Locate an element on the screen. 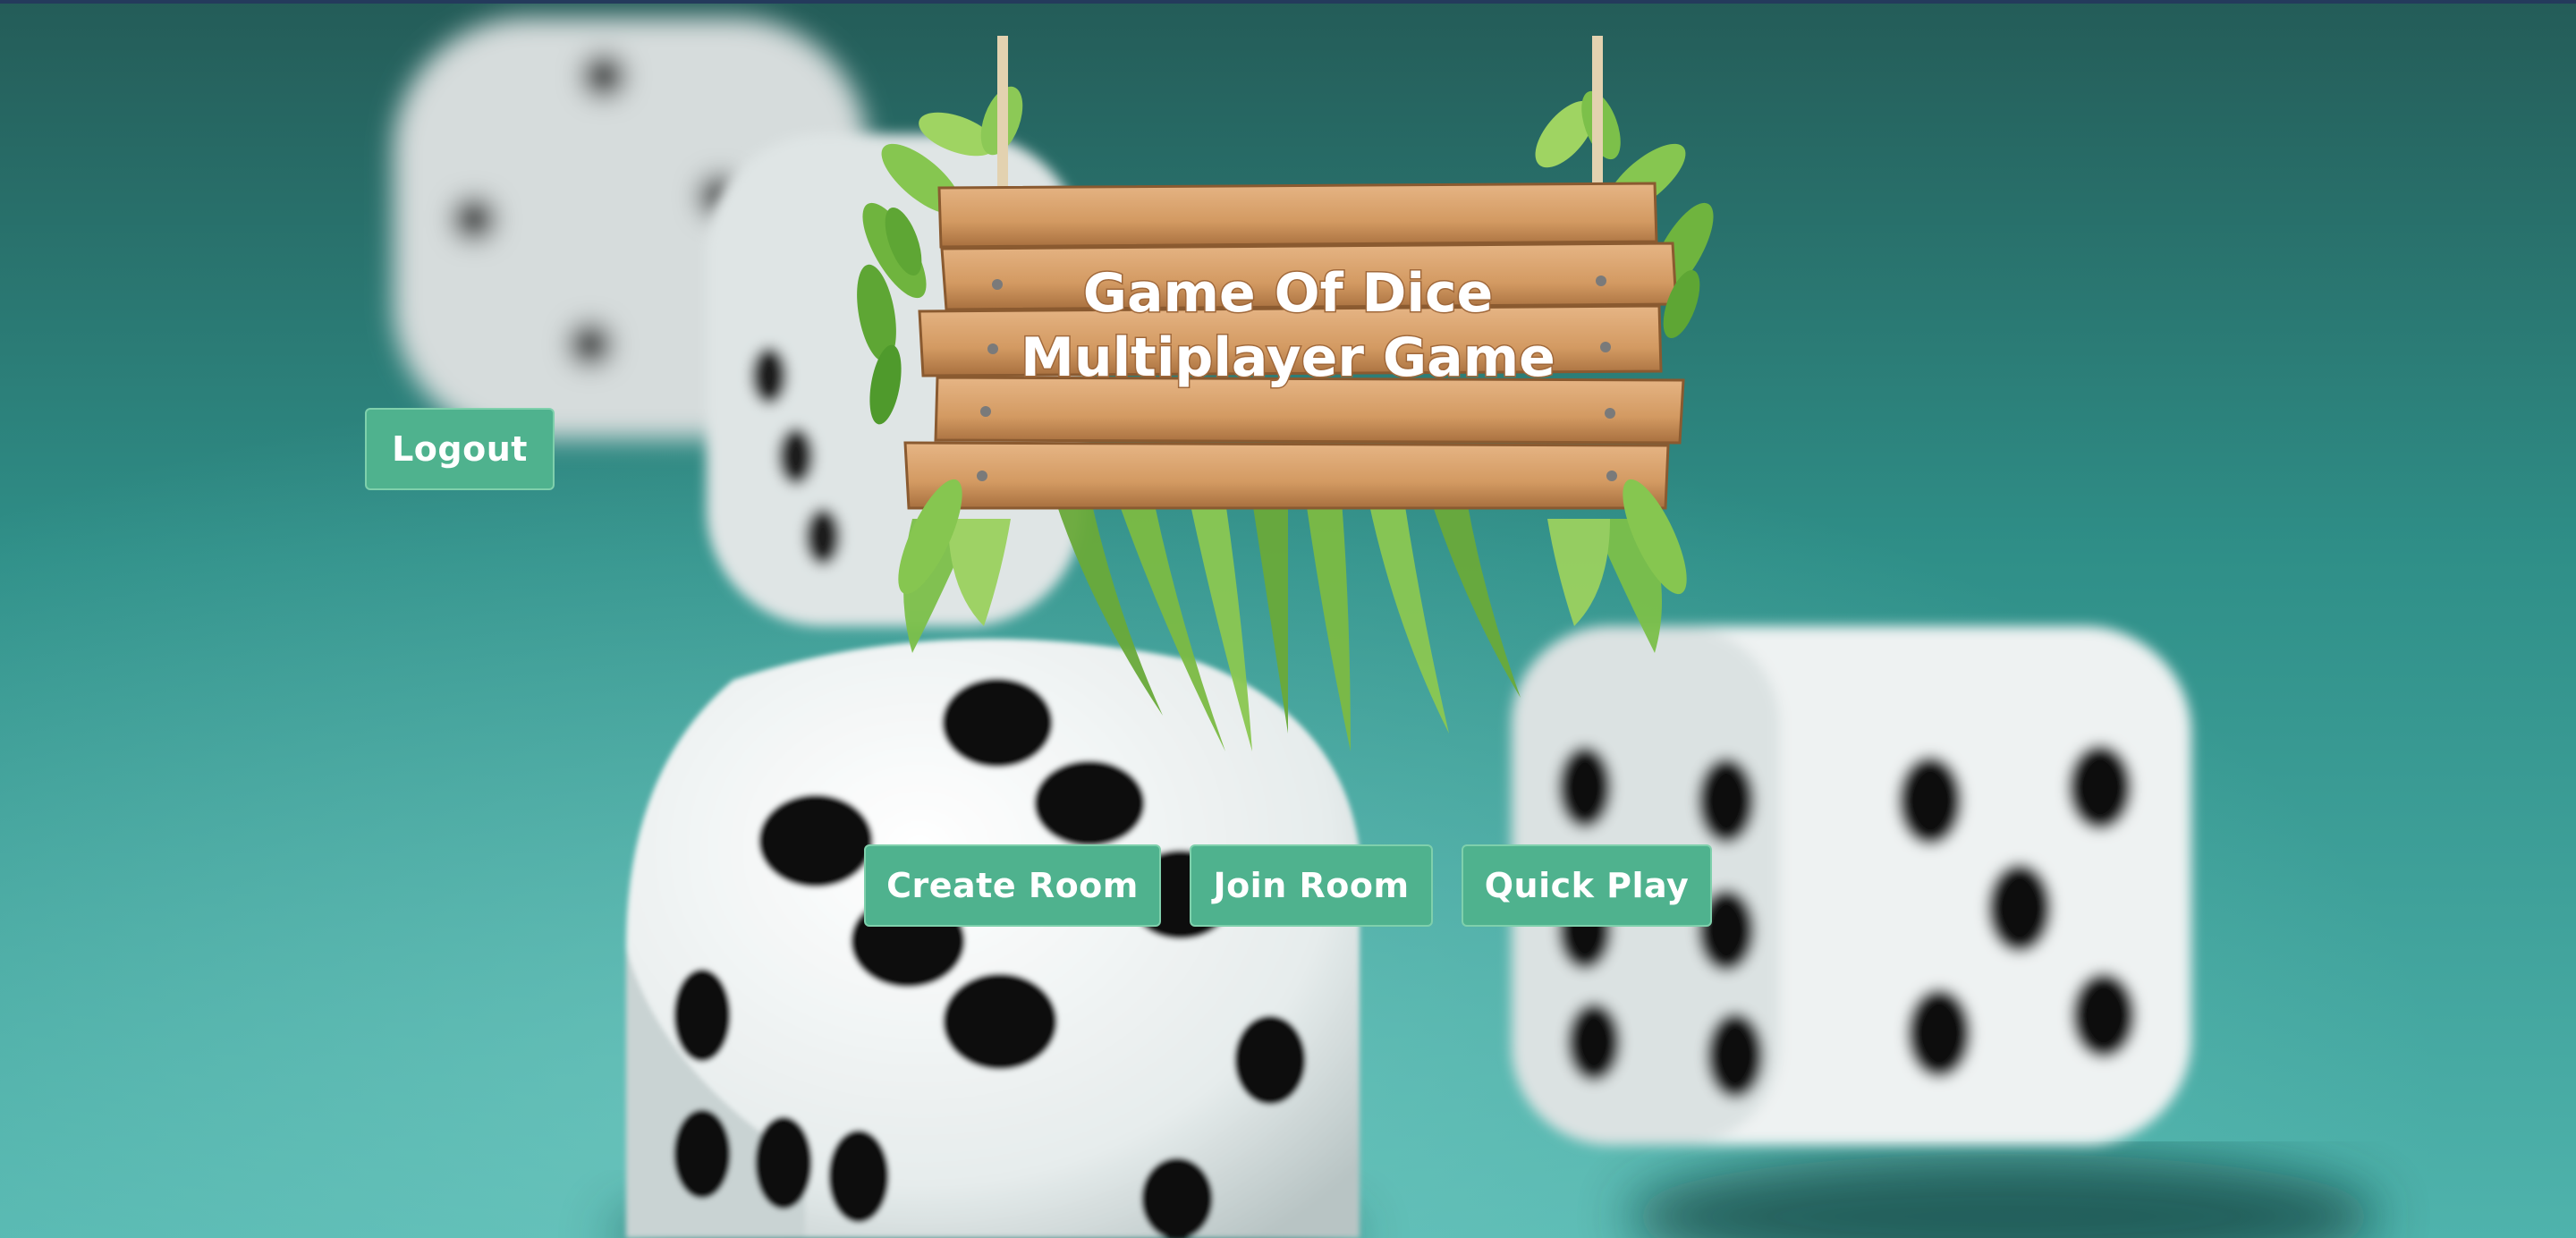 This screenshot has height=1238, width=2576. join-room-button: Join Room is located at coordinates (1311, 885).